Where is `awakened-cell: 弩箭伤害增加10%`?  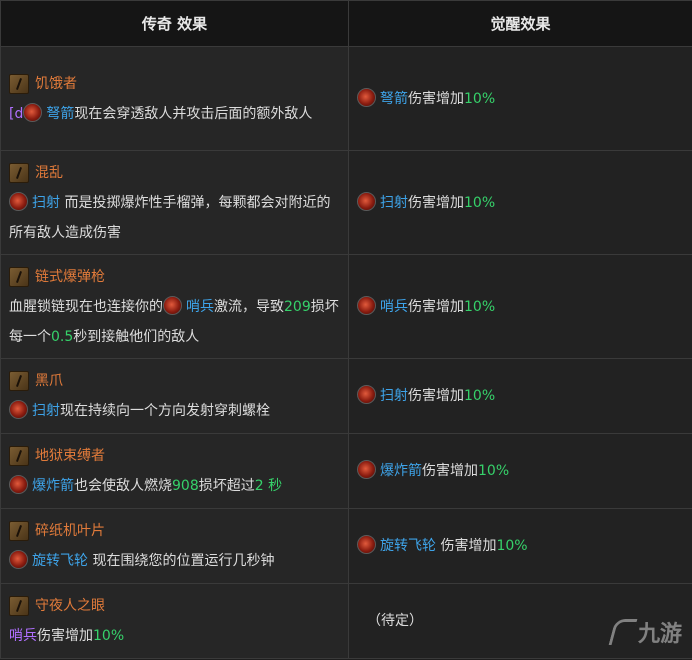
awakened-cell: 弩箭伤害增加10% is located at coordinates (520, 98).